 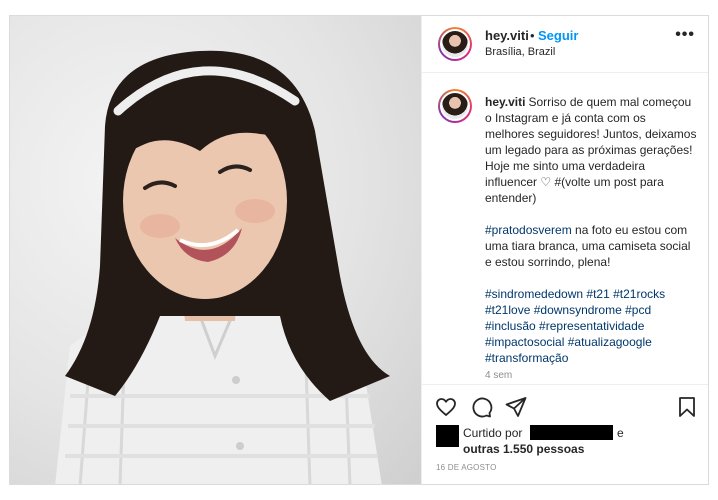 What do you see at coordinates (466, 467) in the screenshot?
I see `post-date: 16 DE AGOSTO` at bounding box center [466, 467].